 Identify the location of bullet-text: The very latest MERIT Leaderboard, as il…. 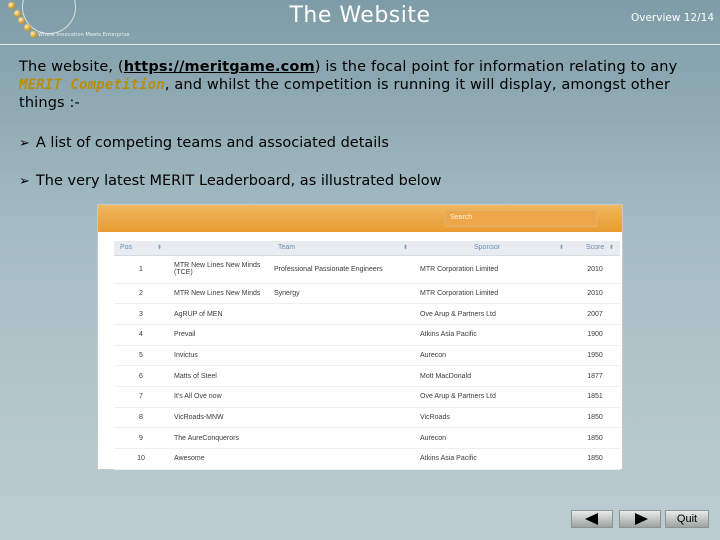
(238, 181).